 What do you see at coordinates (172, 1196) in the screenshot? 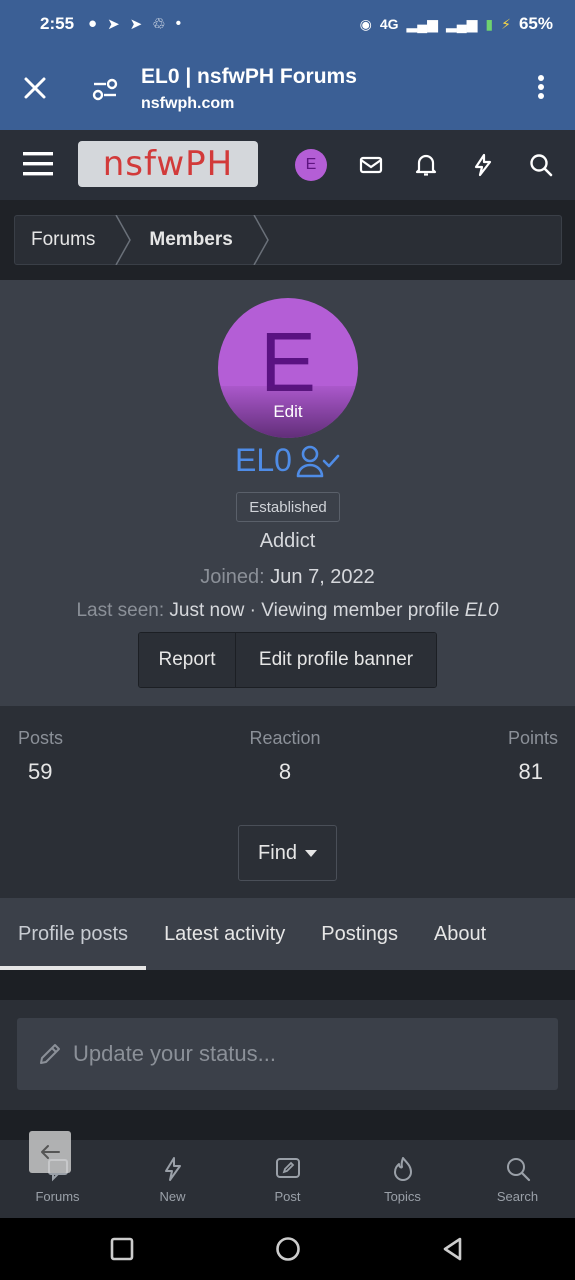
I see `nav-new-label: New` at bounding box center [172, 1196].